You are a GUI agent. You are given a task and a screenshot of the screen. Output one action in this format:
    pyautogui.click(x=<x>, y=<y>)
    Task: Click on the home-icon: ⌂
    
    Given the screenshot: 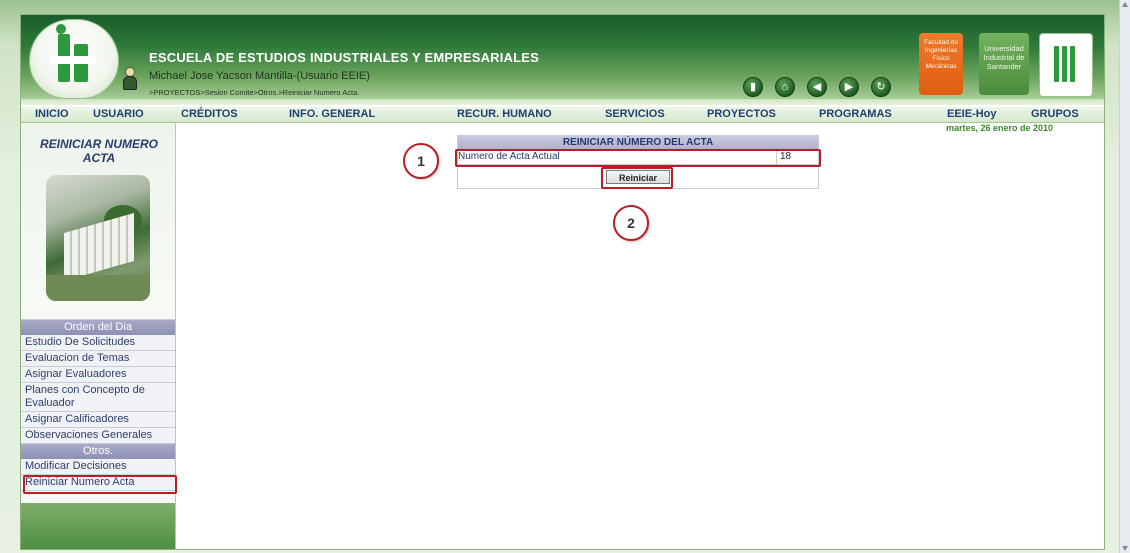 What is the action you would take?
    pyautogui.click(x=785, y=87)
    